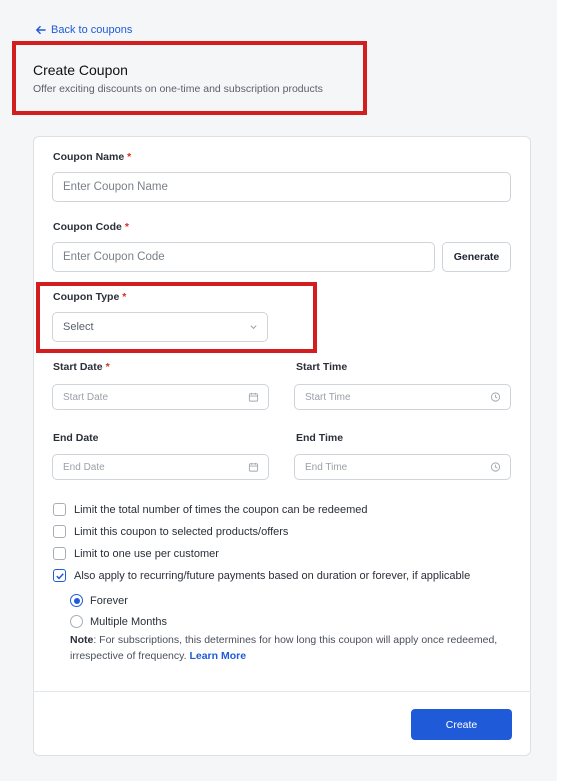 The width and height of the screenshot is (561, 781). I want to click on footer-divider, so click(282, 691).